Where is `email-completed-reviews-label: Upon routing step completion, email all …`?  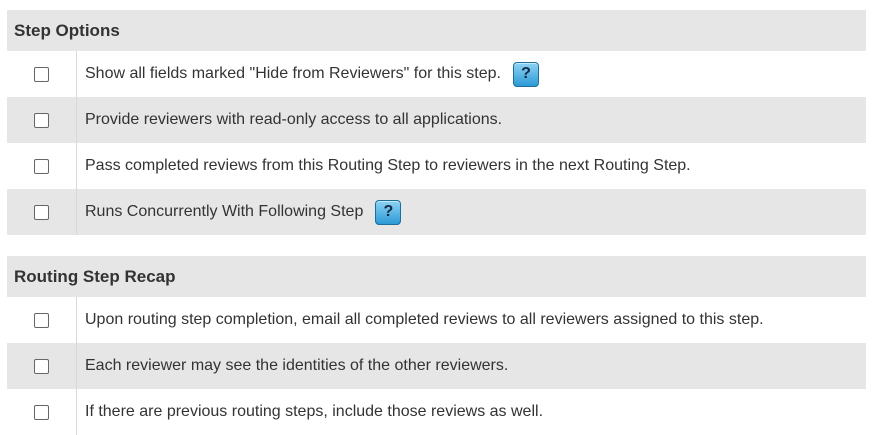 email-completed-reviews-label: Upon routing step completion, email all … is located at coordinates (424, 319).